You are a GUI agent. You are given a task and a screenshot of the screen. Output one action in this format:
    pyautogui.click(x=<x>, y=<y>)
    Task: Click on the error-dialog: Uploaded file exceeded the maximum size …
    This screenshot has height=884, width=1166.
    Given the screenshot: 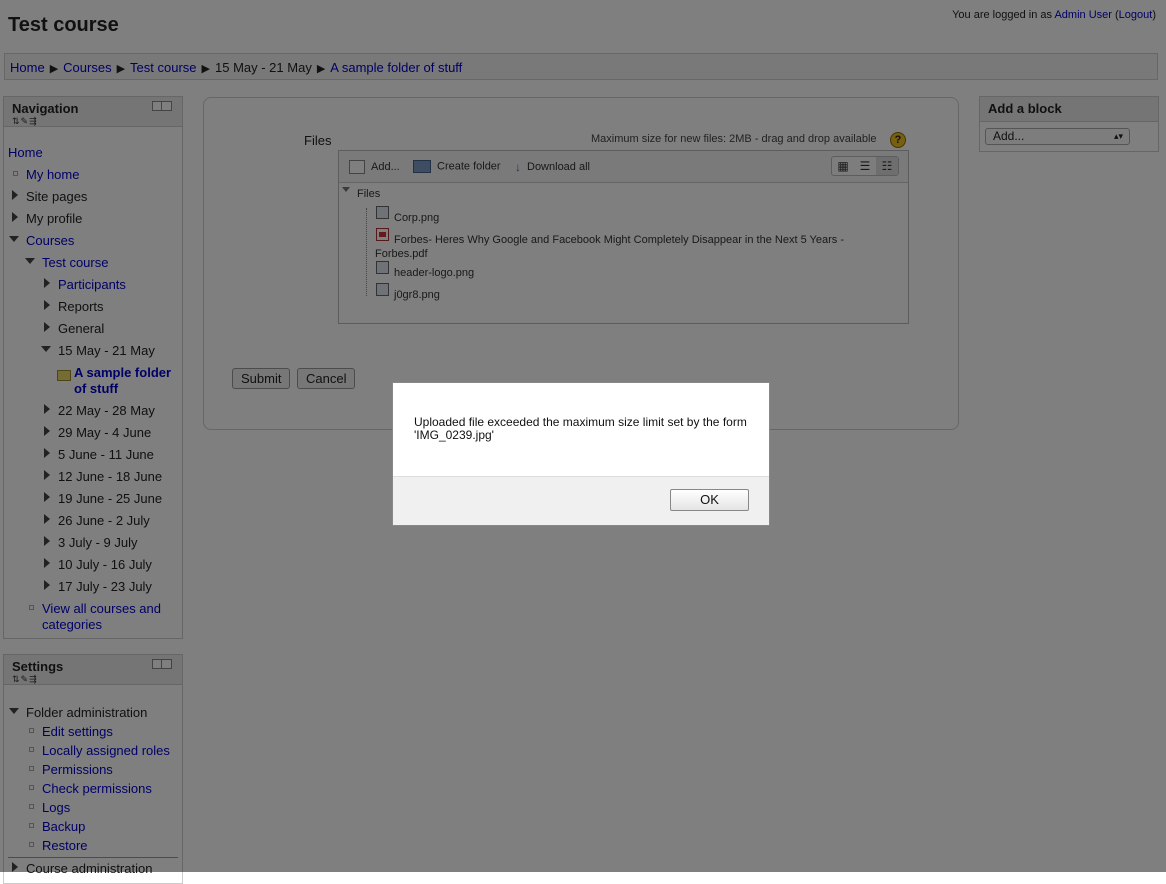 What is the action you would take?
    pyautogui.click(x=581, y=454)
    